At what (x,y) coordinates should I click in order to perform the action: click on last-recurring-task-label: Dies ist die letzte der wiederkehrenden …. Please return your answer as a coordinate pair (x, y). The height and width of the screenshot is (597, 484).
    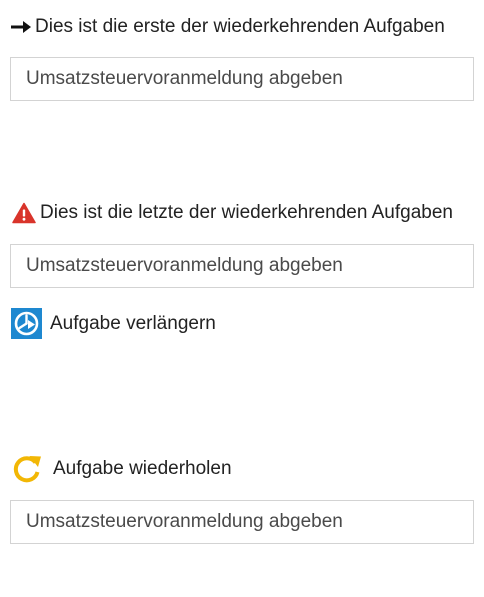
    Looking at the image, I should click on (246, 212).